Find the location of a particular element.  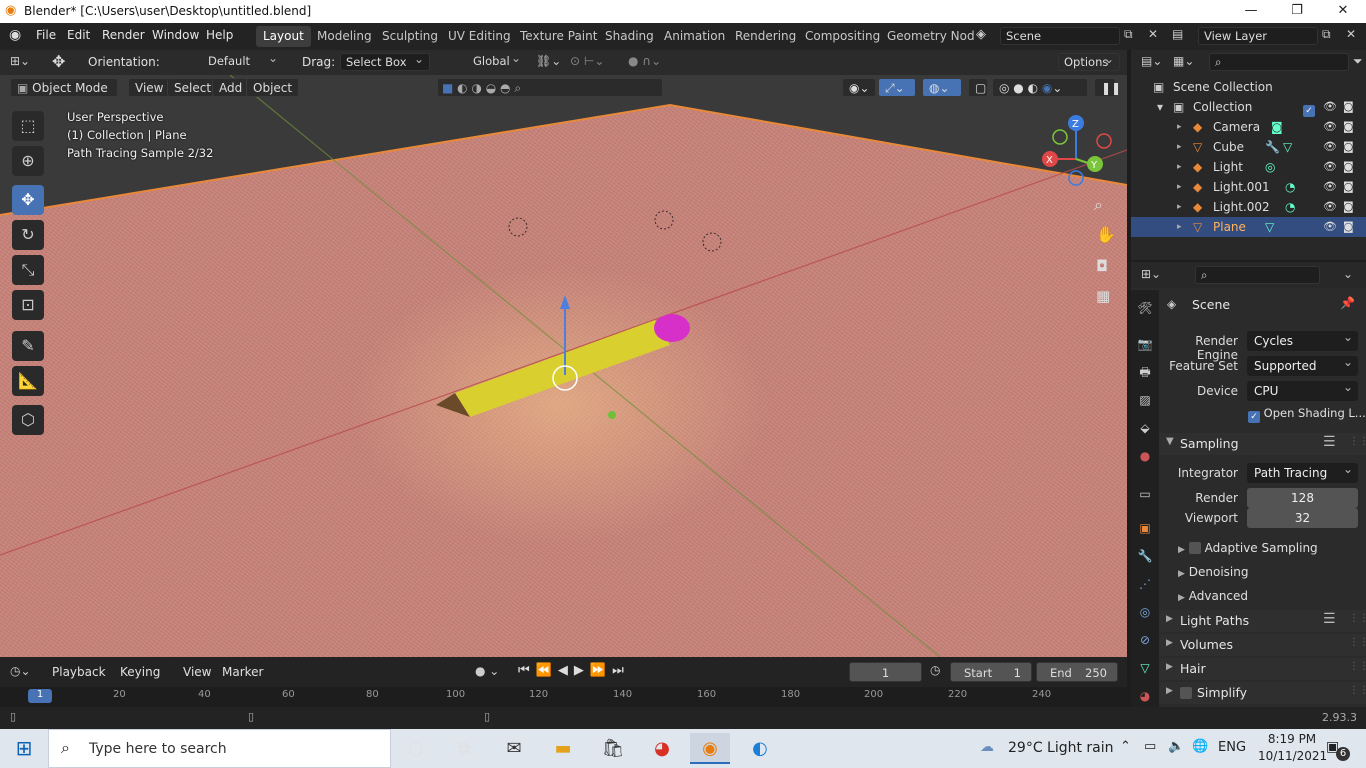

outliner-editor-type-icon: ▤⌄ is located at coordinates (1151, 61).